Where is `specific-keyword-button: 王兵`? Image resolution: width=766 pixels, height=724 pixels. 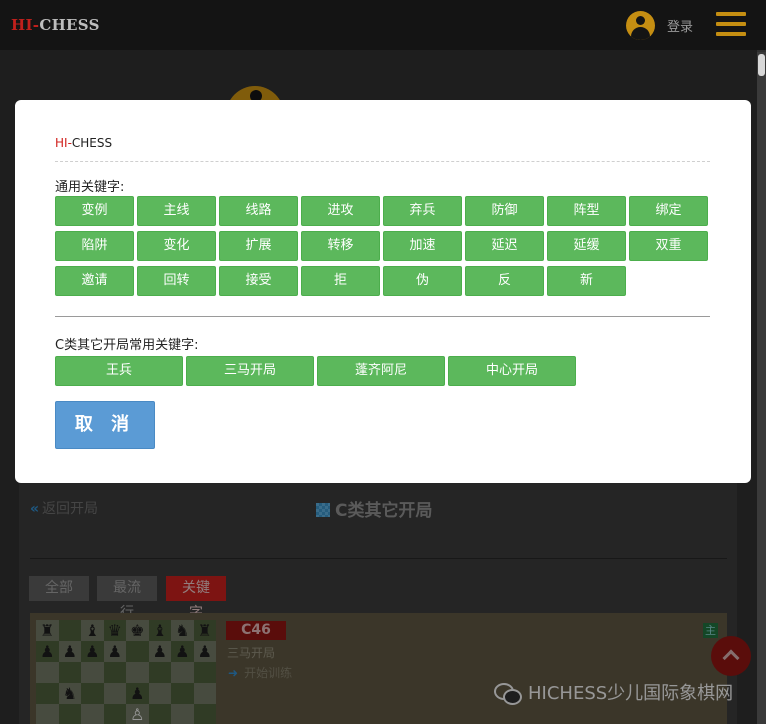 specific-keyword-button: 王兵 is located at coordinates (119, 371).